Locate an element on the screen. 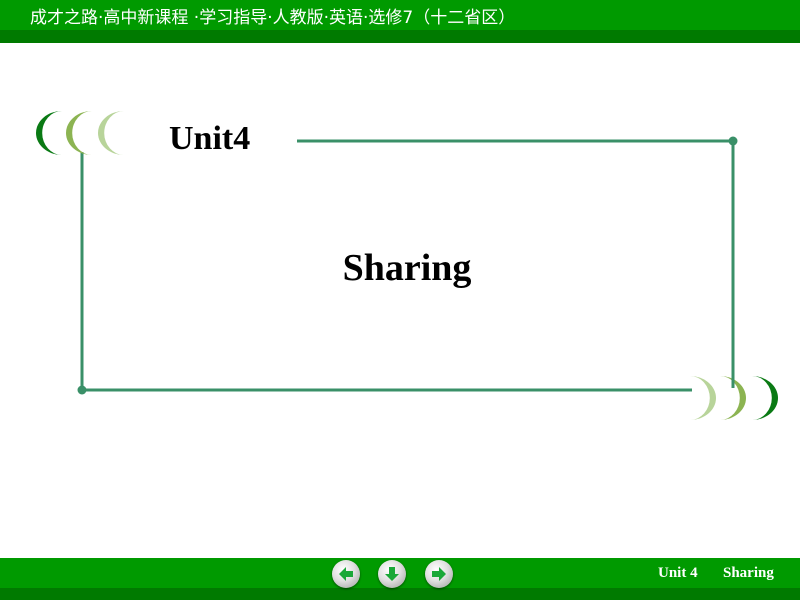 This screenshot has height=600, width=800. arrow-down-icon is located at coordinates (392, 574).